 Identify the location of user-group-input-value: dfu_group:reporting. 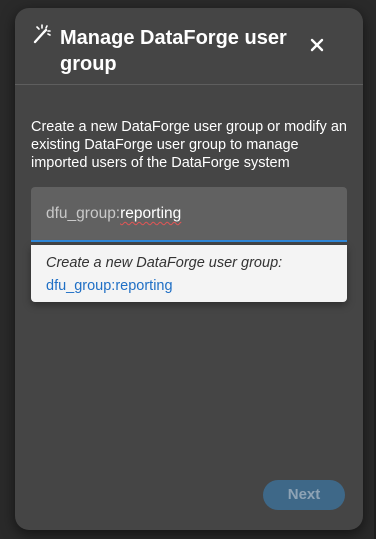
(113, 214).